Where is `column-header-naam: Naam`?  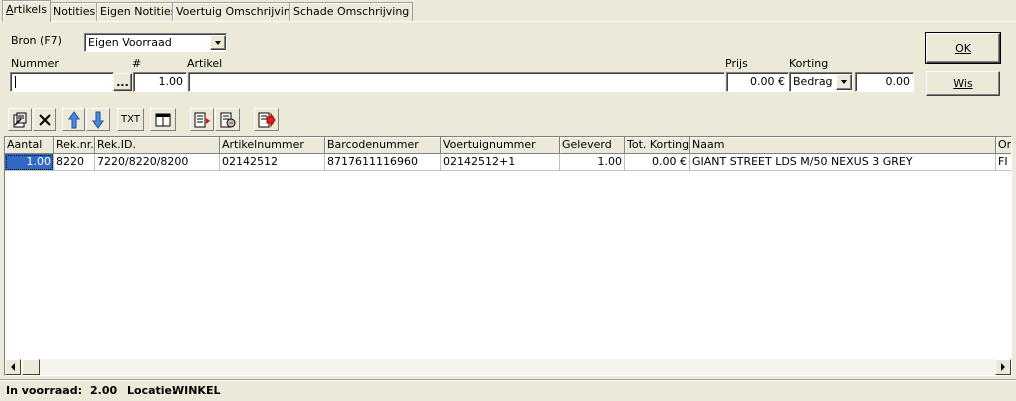
column-header-naam: Naam is located at coordinates (843, 145).